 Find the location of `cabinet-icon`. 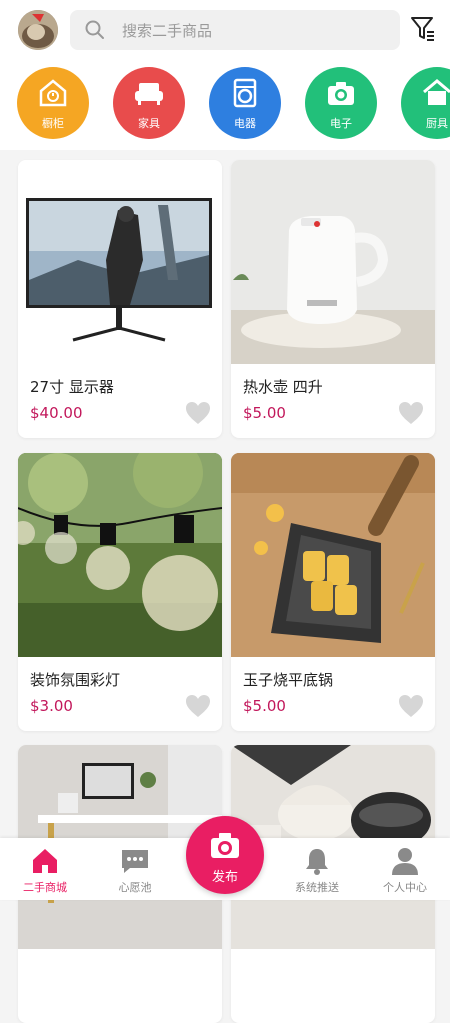

cabinet-icon is located at coordinates (53, 93).